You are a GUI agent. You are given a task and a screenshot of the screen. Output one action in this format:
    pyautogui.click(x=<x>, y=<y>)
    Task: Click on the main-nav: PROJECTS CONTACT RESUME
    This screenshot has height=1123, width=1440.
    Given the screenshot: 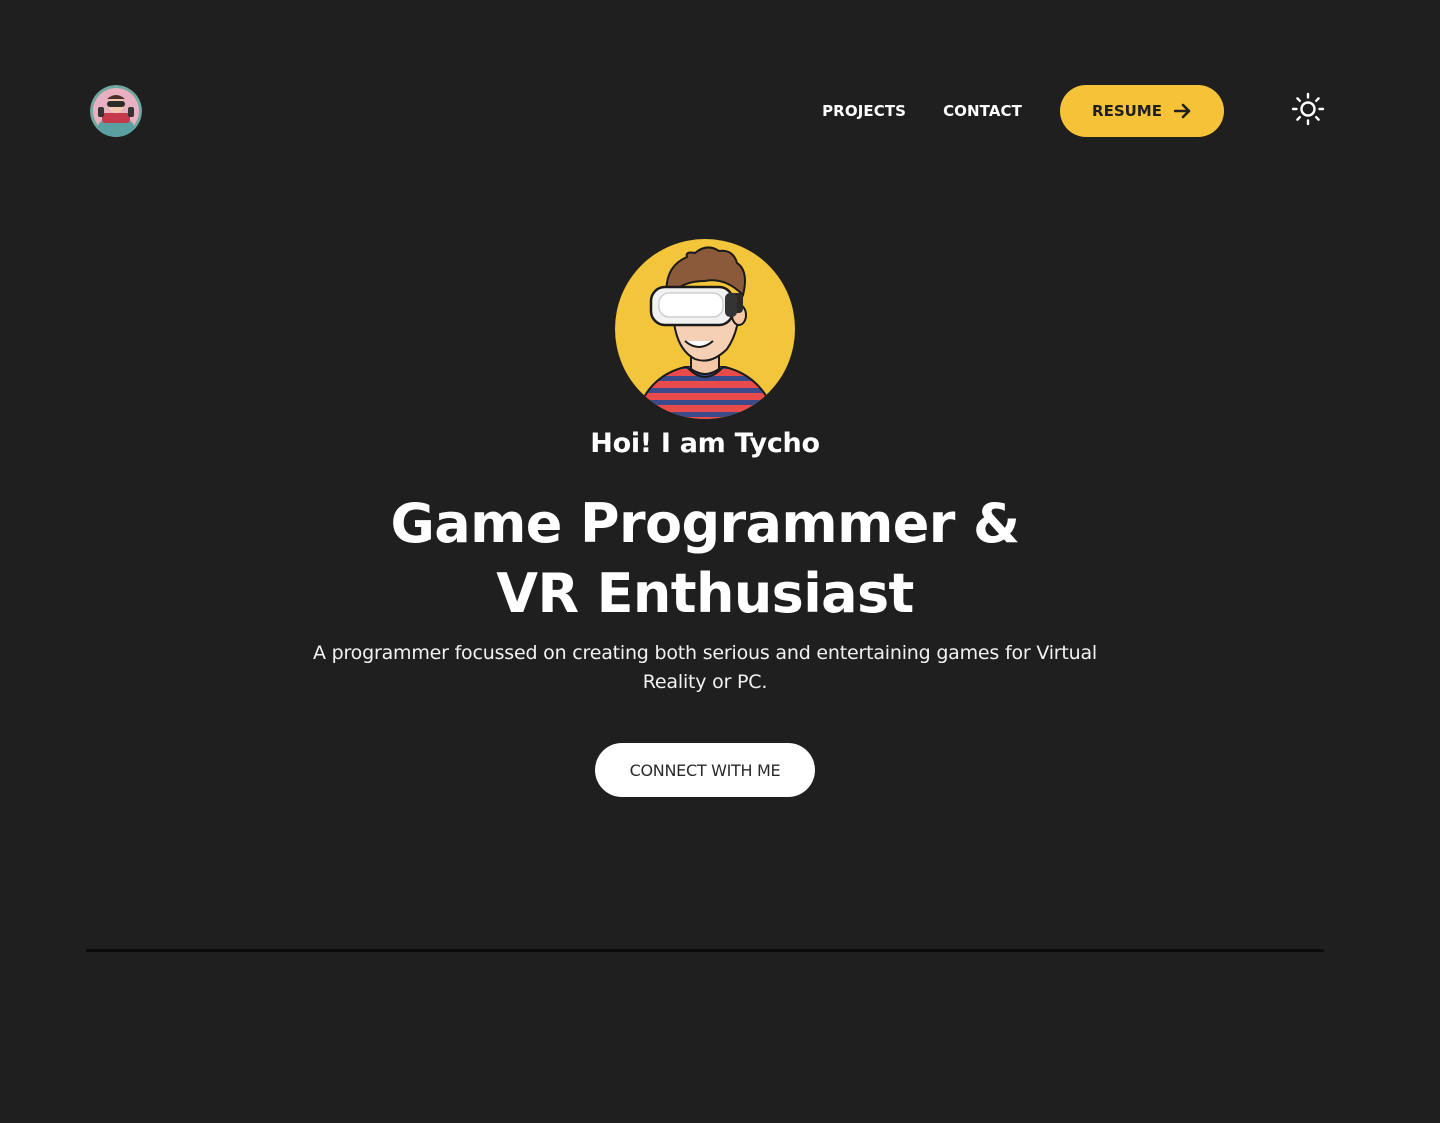 What is the action you would take?
    pyautogui.click(x=1074, y=111)
    